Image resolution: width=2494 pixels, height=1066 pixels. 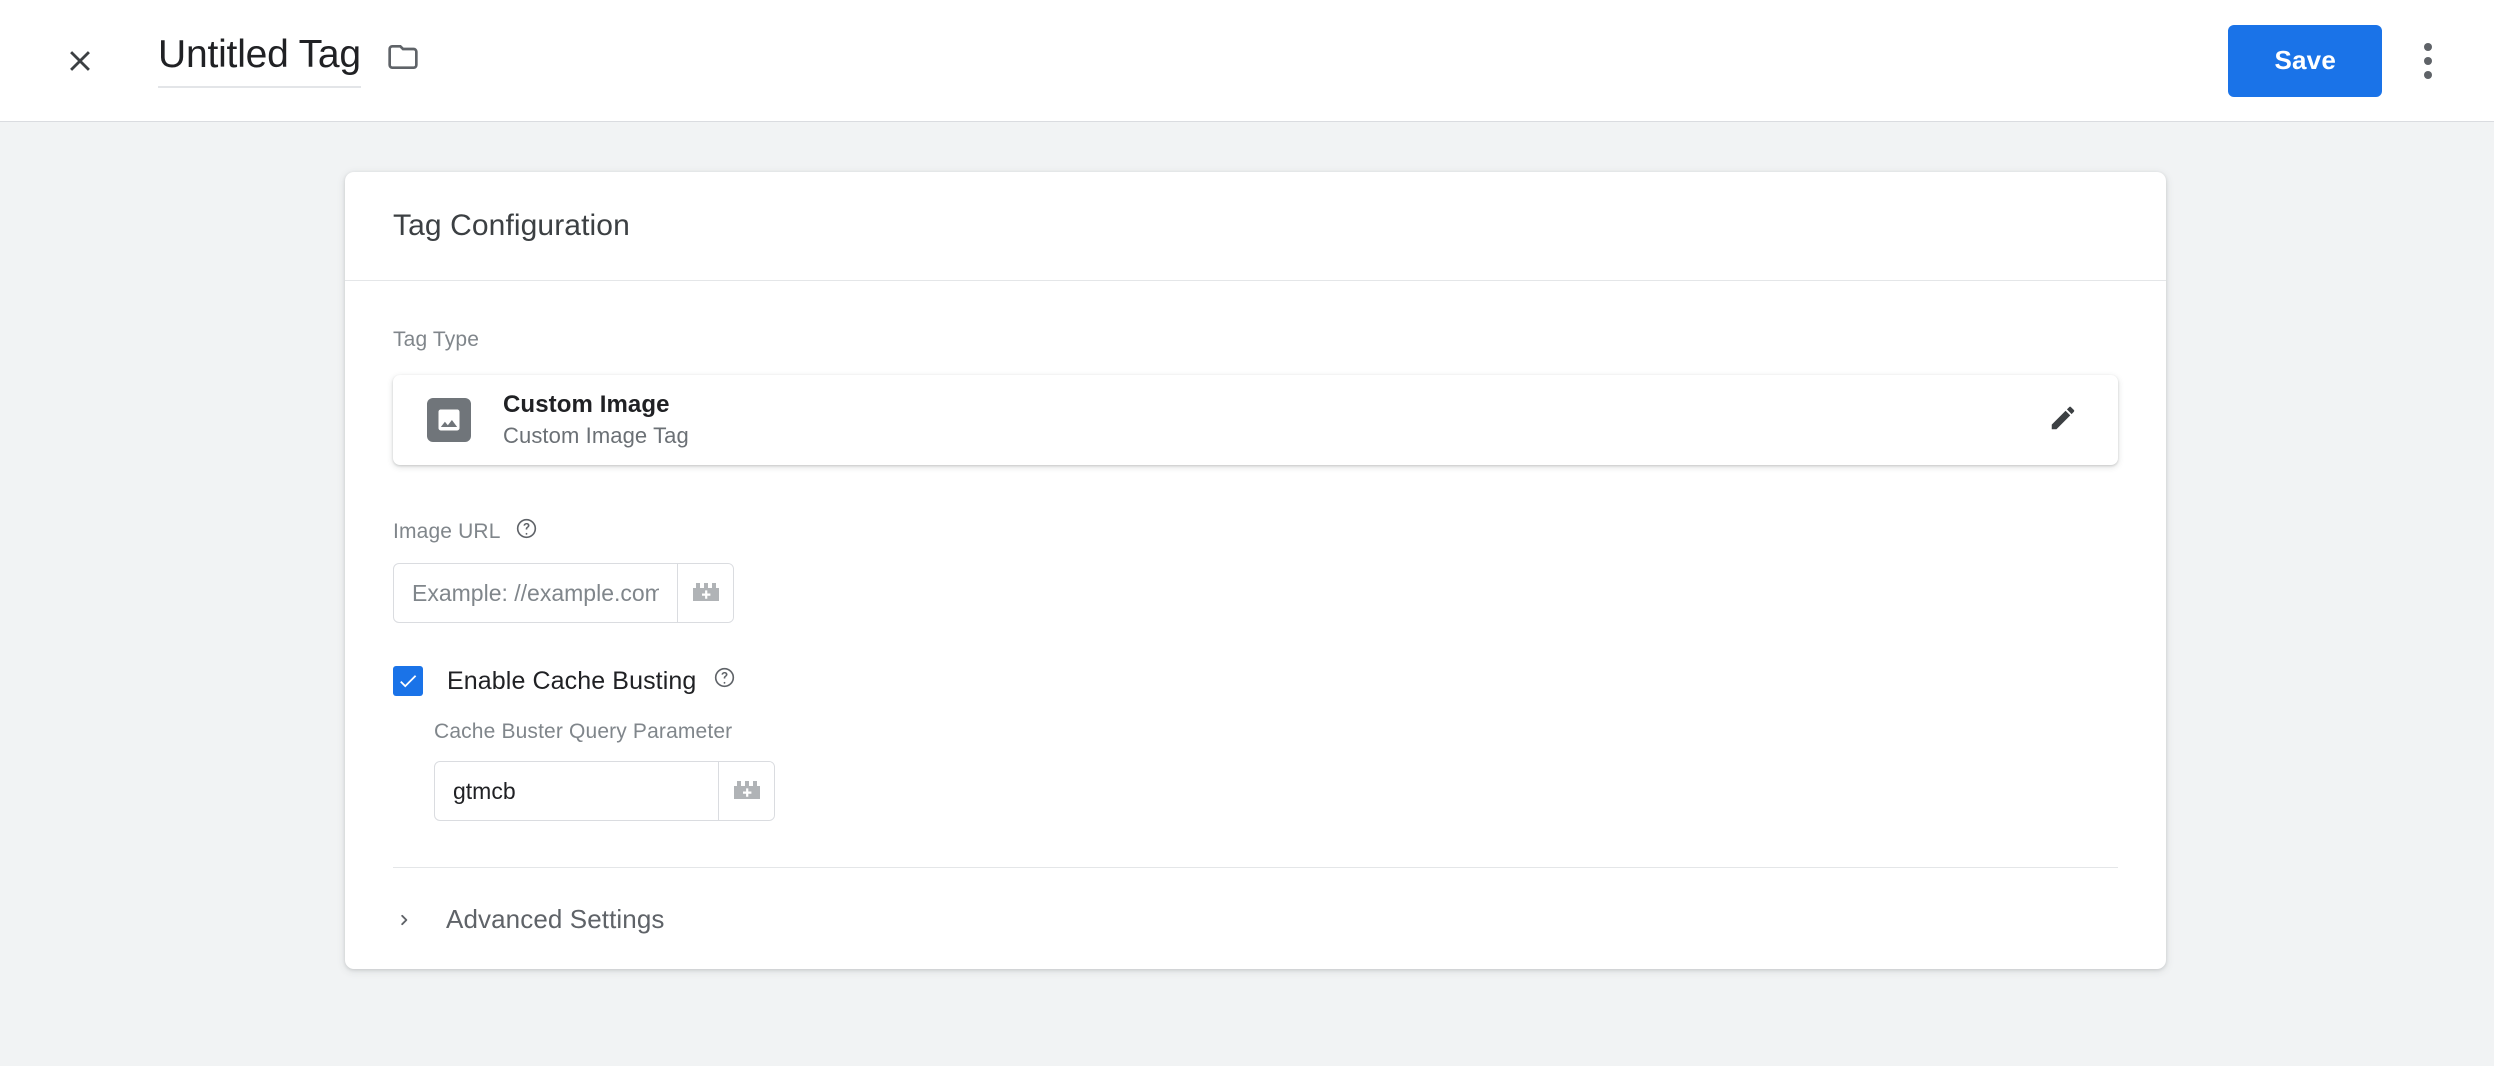 I want to click on image-icon, so click(x=449, y=420).